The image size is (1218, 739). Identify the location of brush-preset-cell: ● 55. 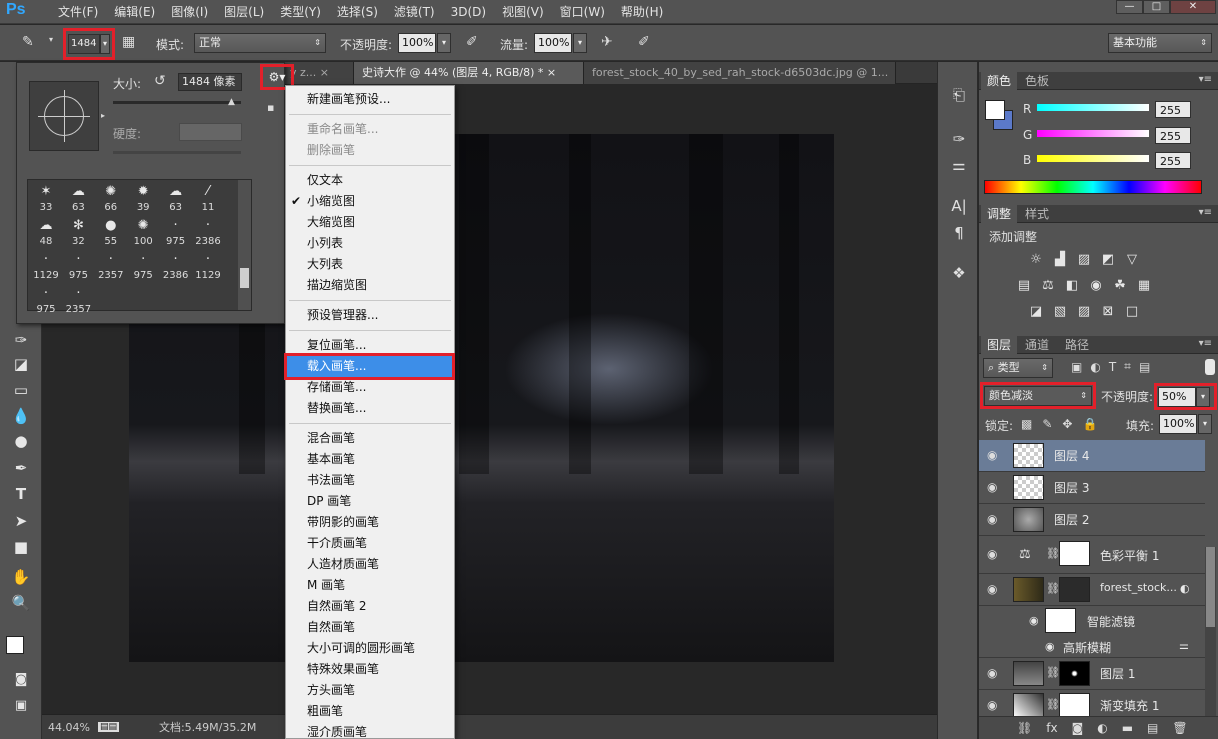
(111, 233).